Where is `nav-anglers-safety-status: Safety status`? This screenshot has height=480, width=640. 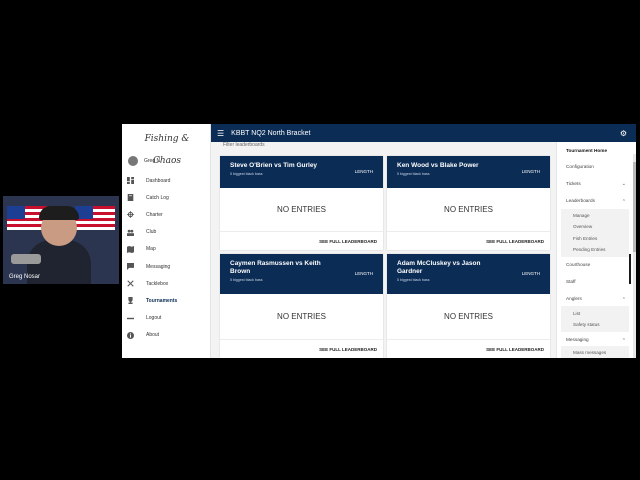
nav-anglers-safety-status: Safety status is located at coordinates (586, 324).